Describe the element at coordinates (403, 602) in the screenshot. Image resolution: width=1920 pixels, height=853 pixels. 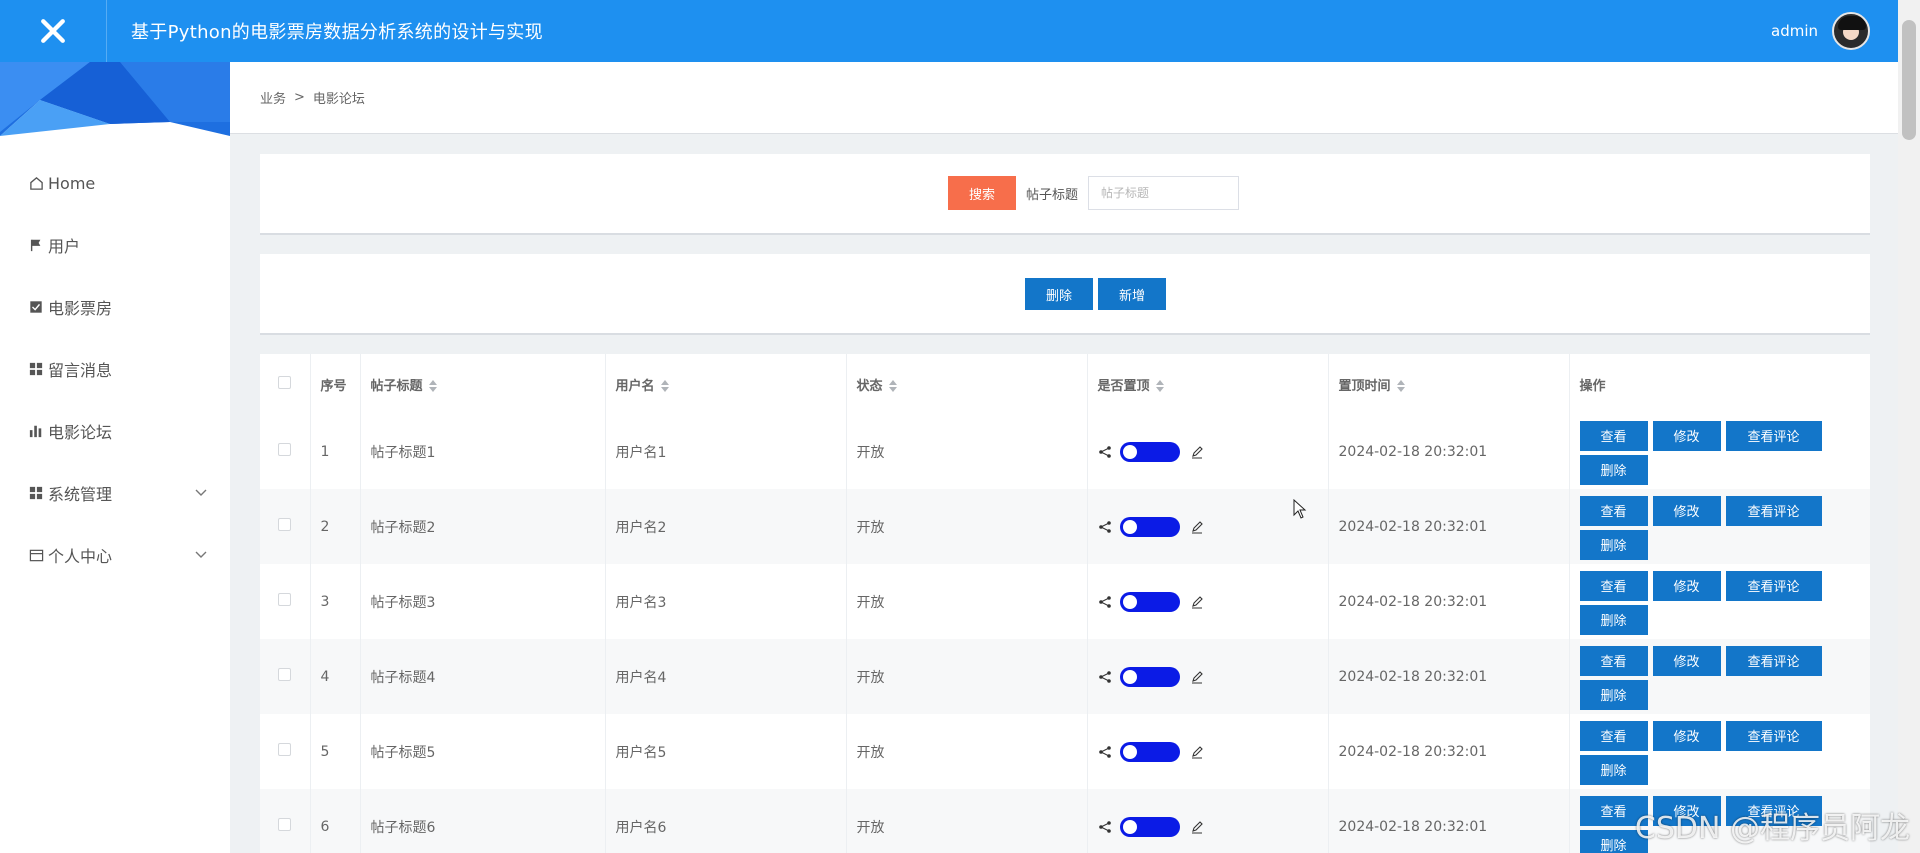
I see `row-title: 帖子标题3` at that location.